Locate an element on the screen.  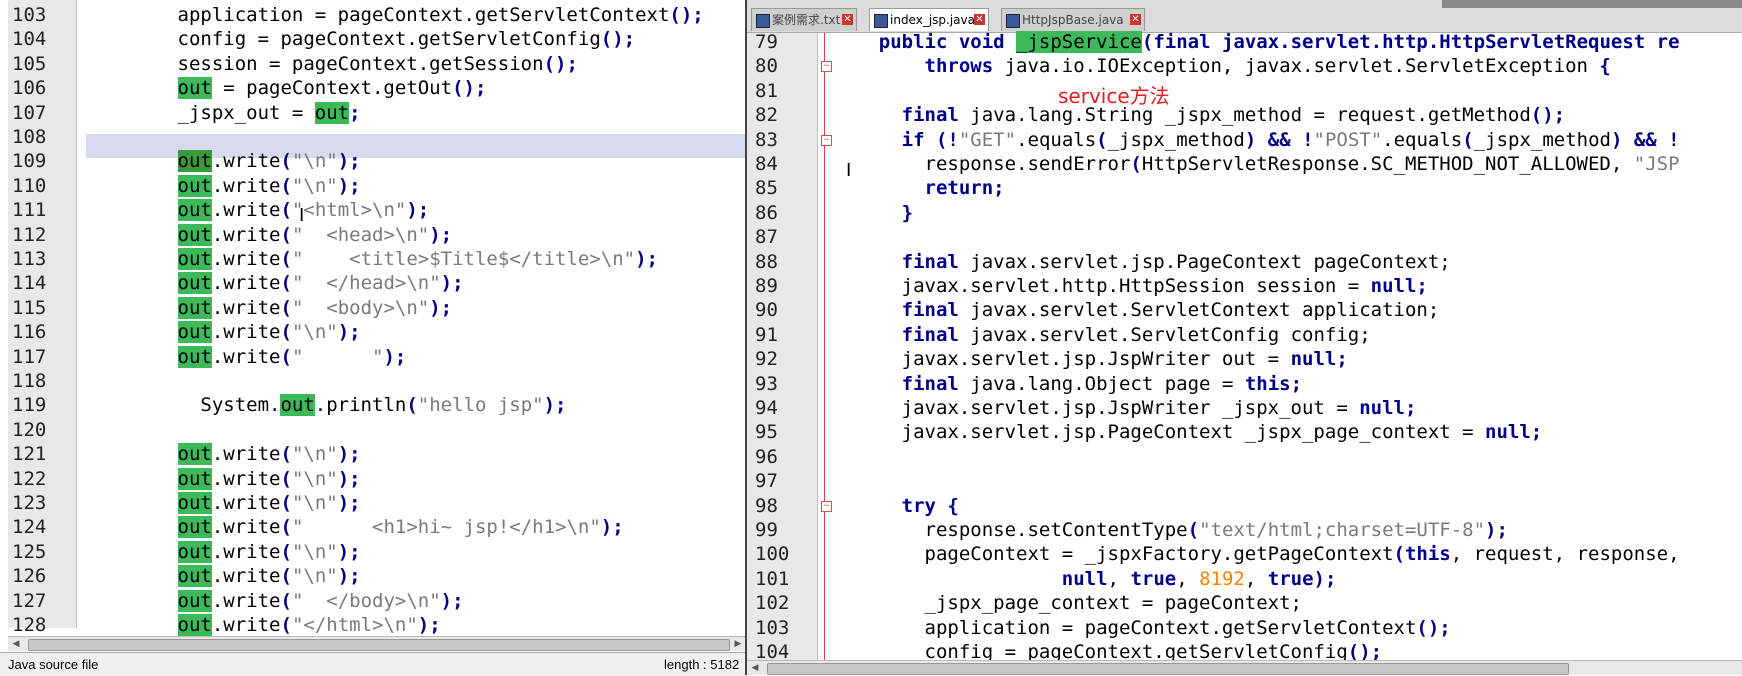
code-line: final java.lang.Object page = this; is located at coordinates (1067, 384).